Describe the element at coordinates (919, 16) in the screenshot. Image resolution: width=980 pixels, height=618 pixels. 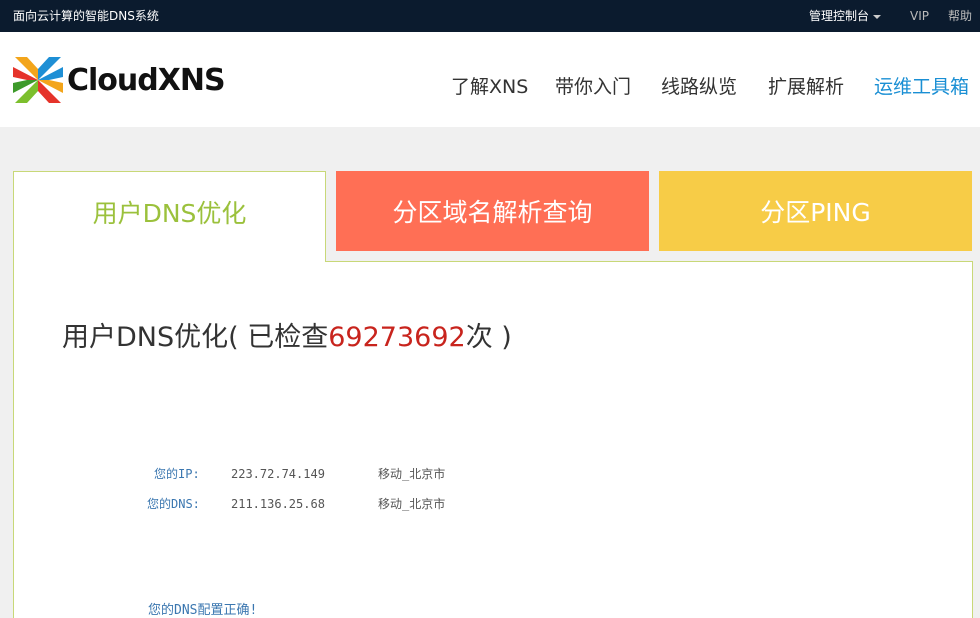
I see `vip-link: VIP` at that location.